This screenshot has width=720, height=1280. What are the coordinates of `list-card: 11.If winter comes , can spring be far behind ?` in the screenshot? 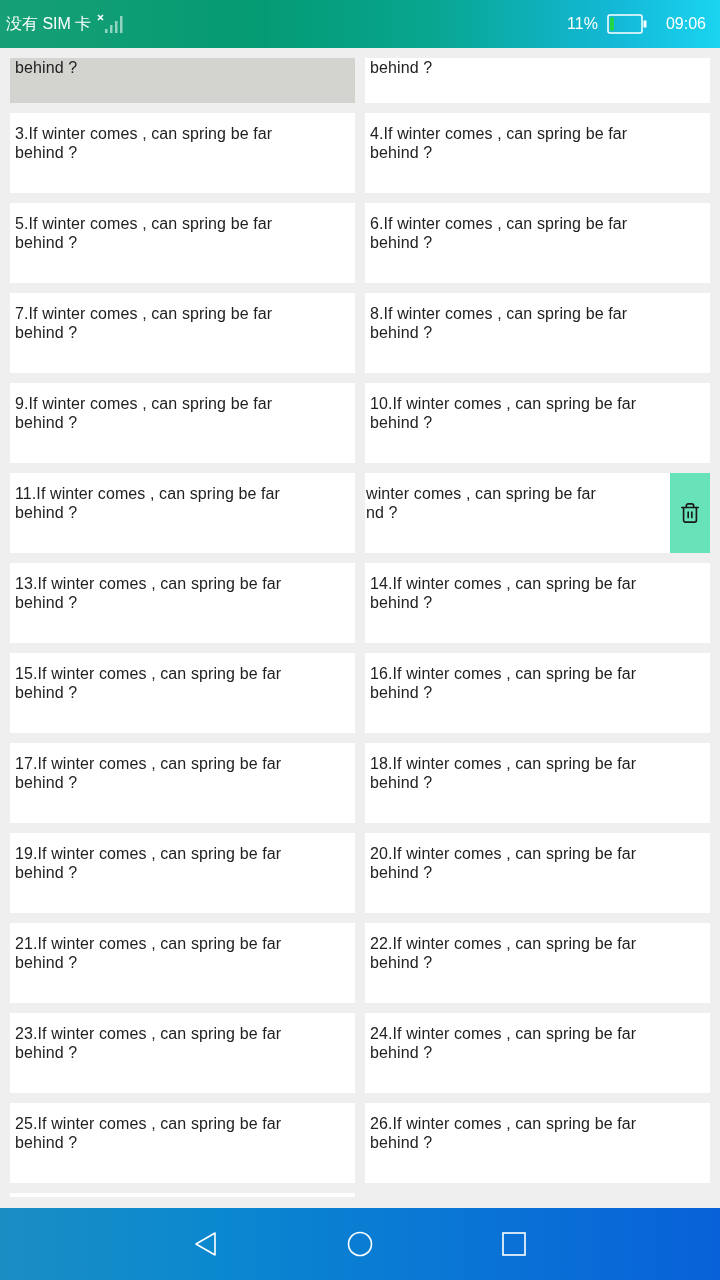 It's located at (182, 513).